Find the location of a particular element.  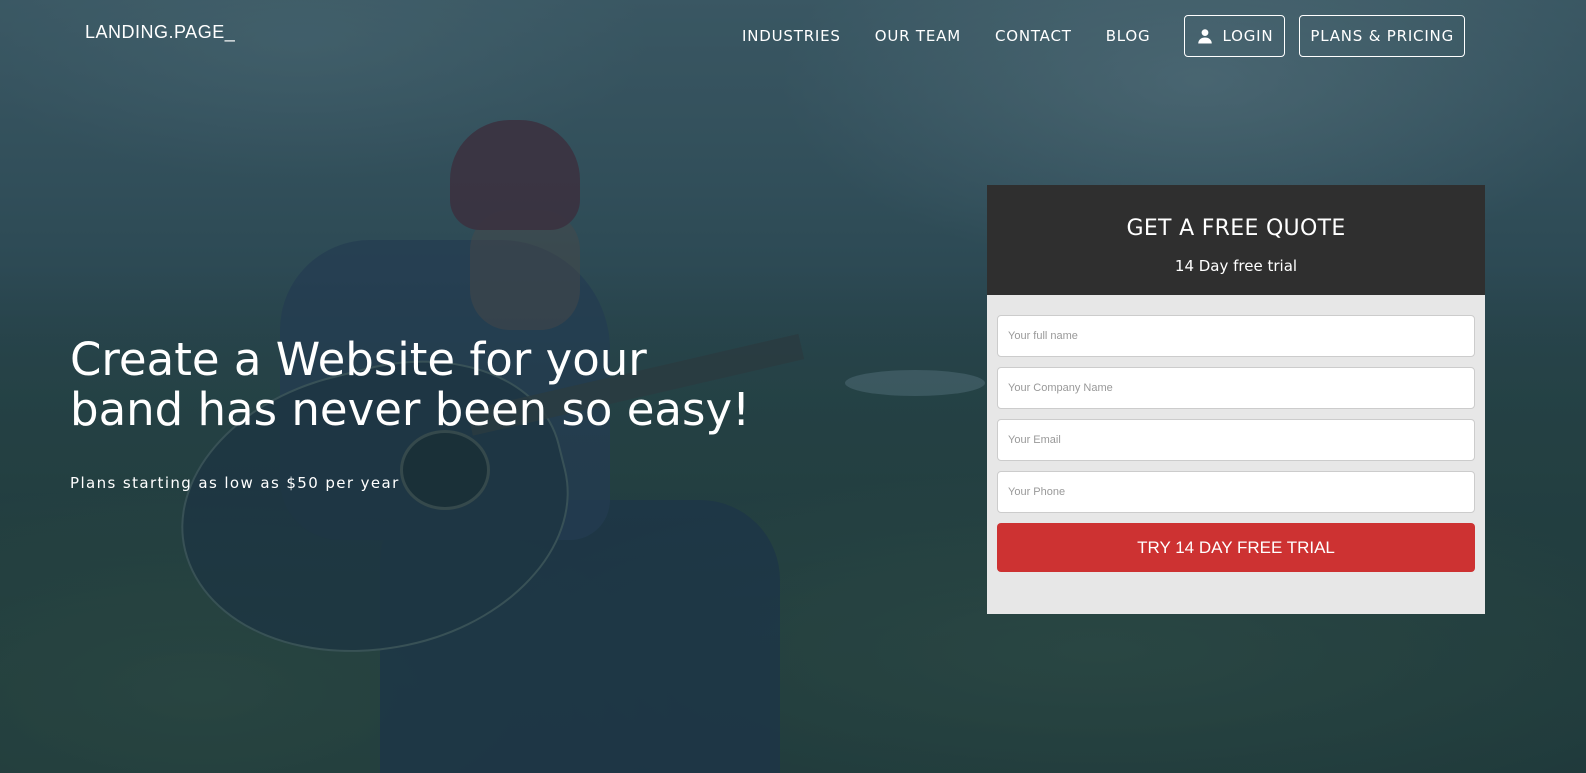

quote-form-header: GET A FREE QUOTE 14 Day free trial is located at coordinates (1236, 240).